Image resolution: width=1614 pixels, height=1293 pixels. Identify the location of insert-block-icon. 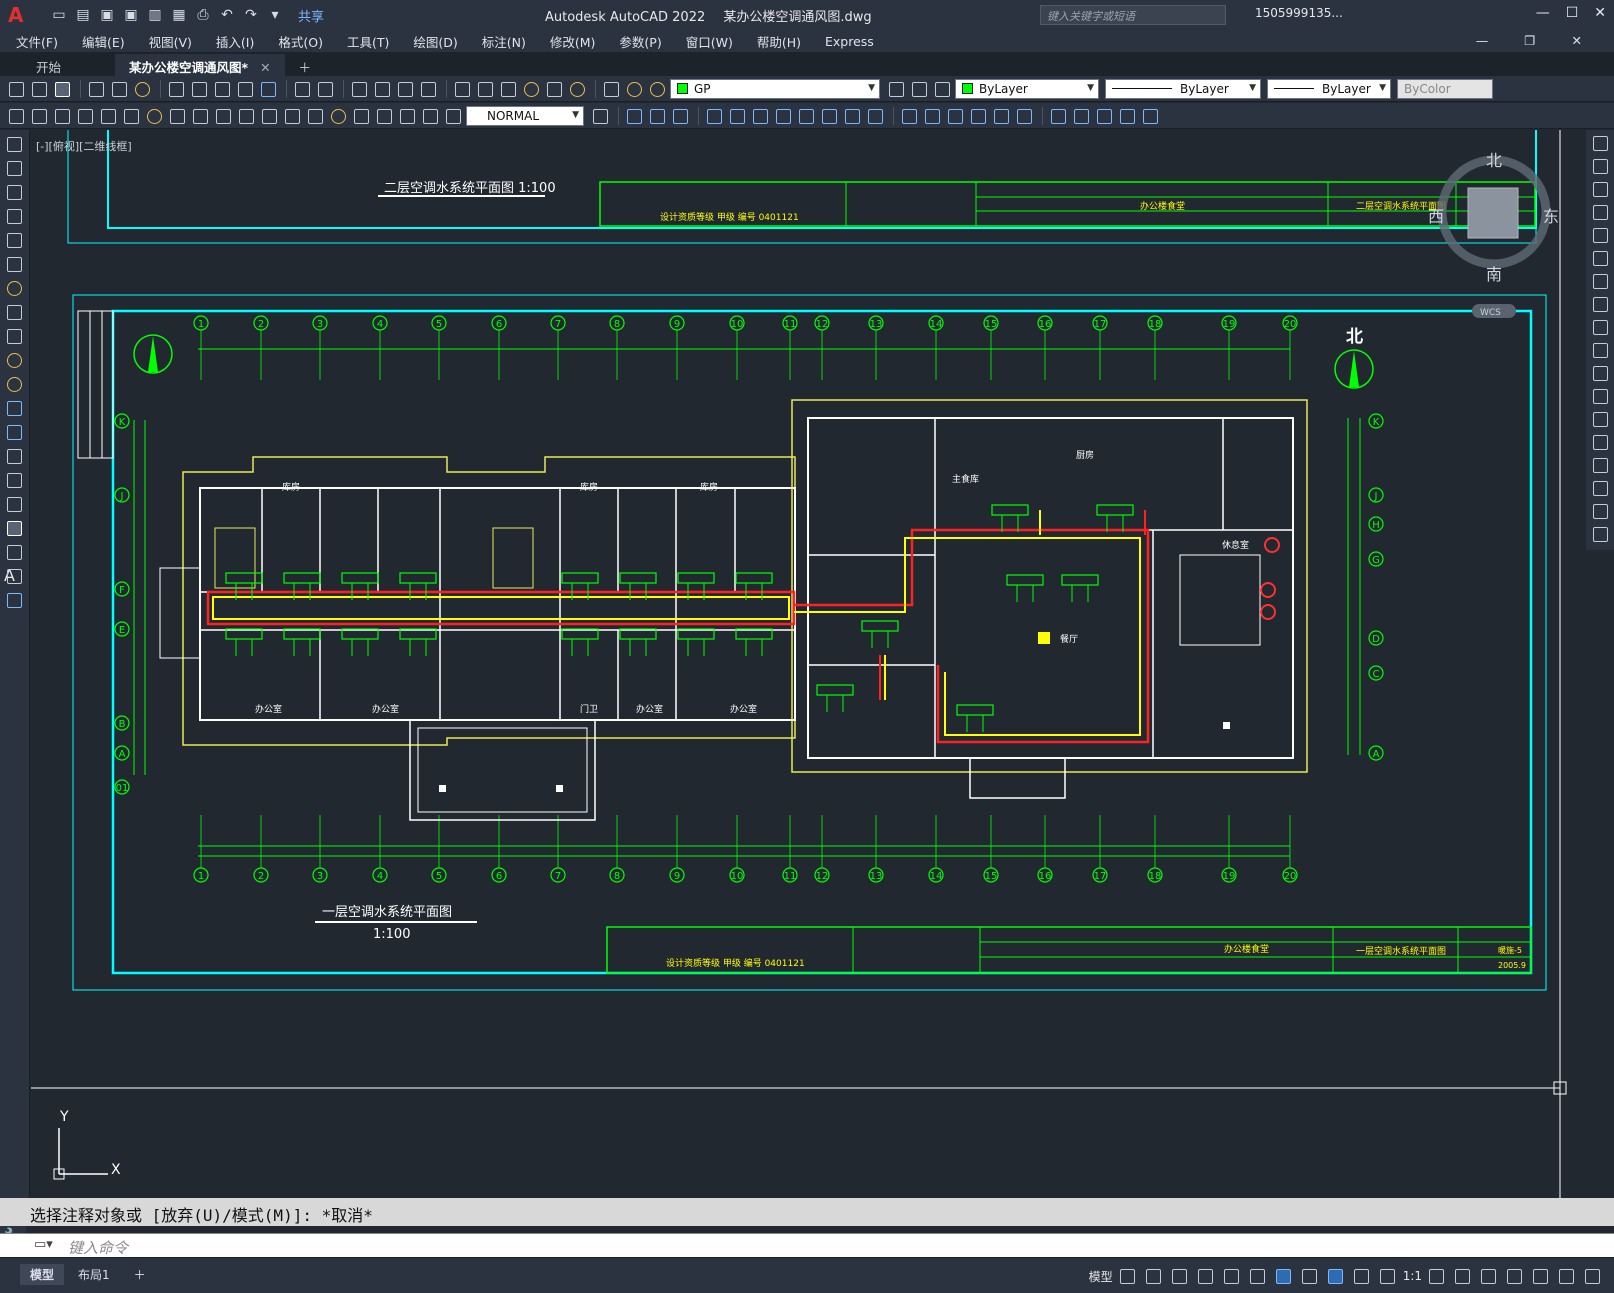
(14, 408).